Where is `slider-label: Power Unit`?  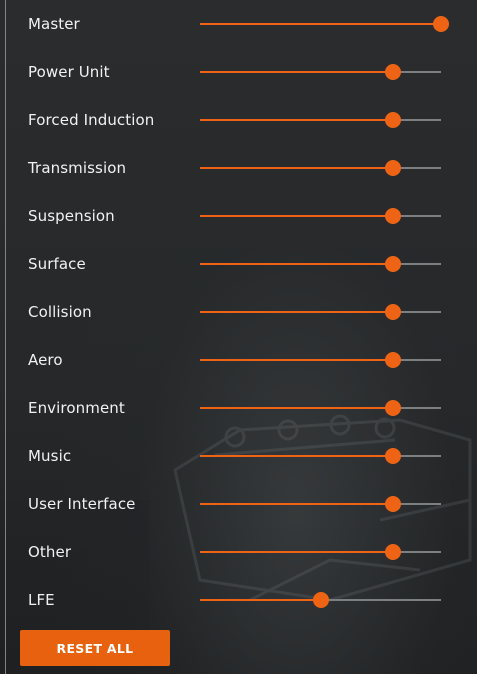 slider-label: Power Unit is located at coordinates (69, 72).